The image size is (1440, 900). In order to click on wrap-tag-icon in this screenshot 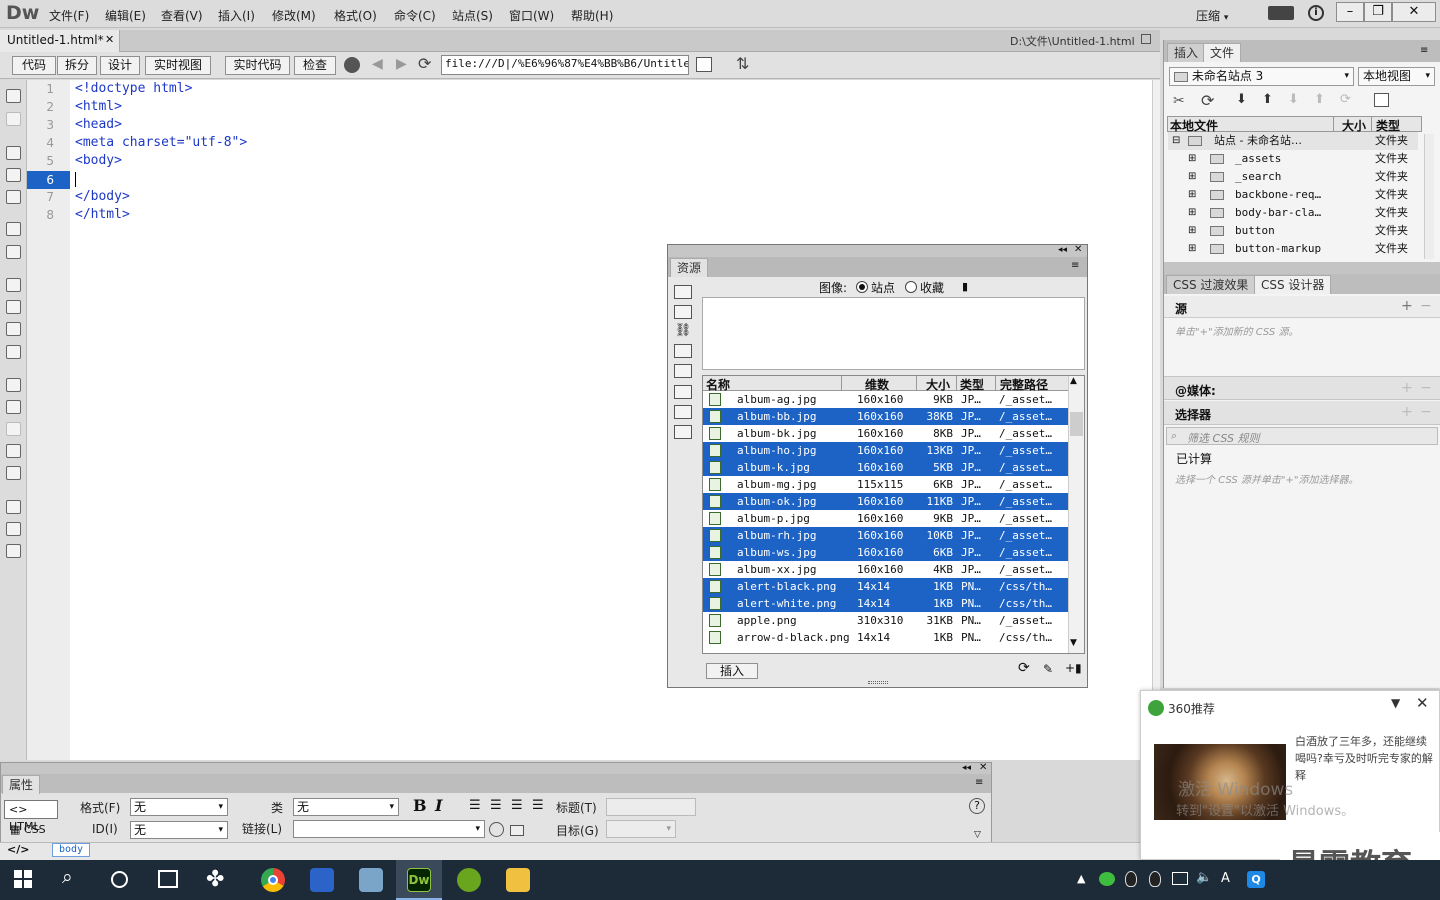, I will do `click(13, 429)`.